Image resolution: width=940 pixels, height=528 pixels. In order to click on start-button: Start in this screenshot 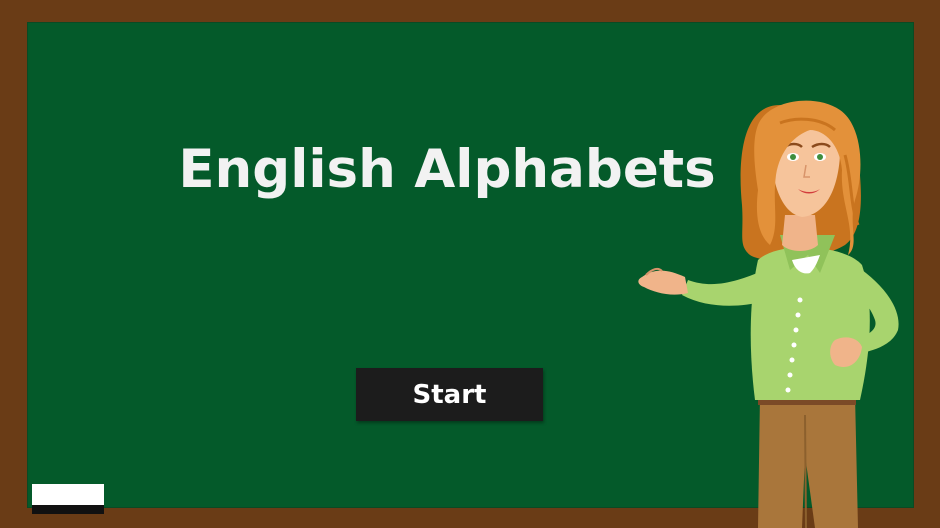, I will do `click(449, 394)`.